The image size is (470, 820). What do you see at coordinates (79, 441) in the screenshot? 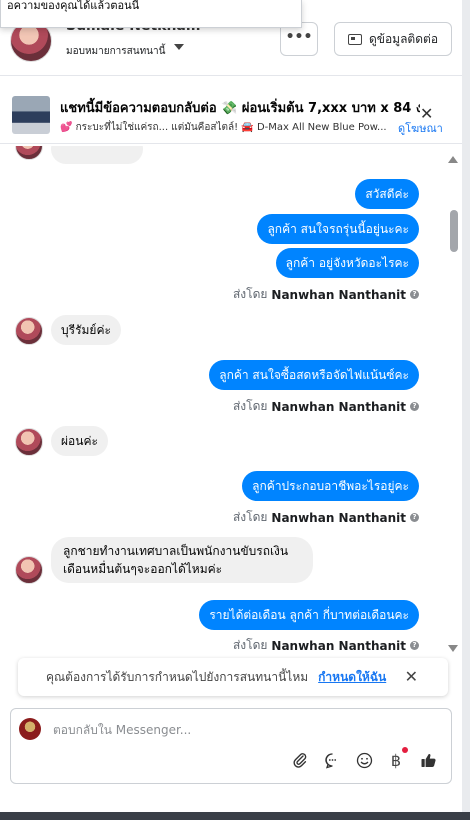
I see `incoming-message: ผ่อนค่ะ` at bounding box center [79, 441].